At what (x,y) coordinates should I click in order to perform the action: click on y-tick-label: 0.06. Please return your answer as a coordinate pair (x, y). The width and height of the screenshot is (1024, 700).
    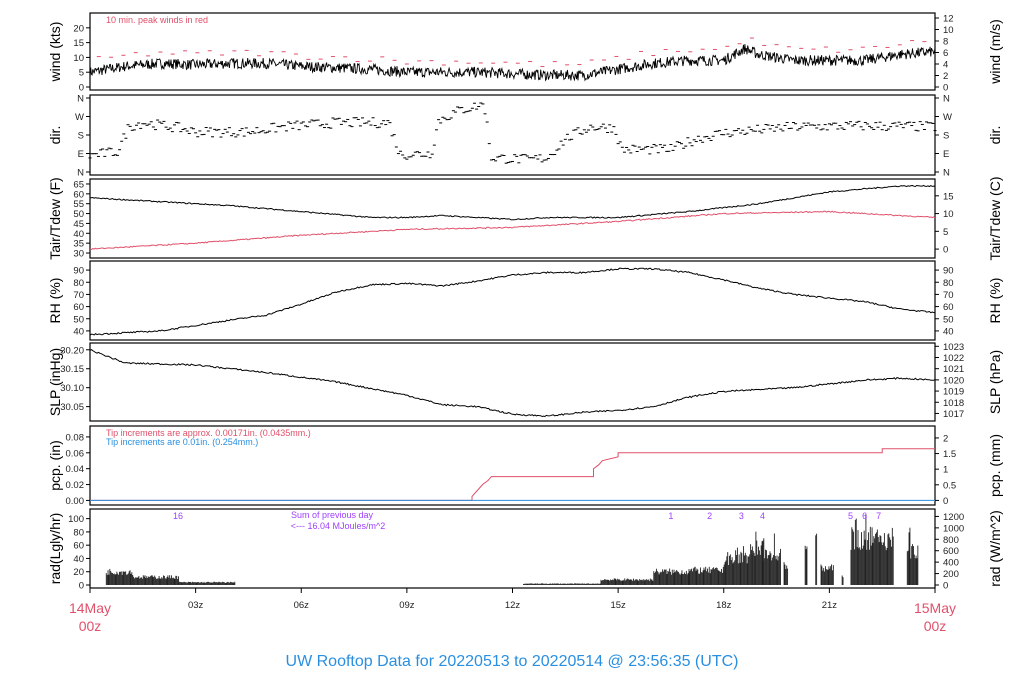
    Looking at the image, I should click on (75, 453).